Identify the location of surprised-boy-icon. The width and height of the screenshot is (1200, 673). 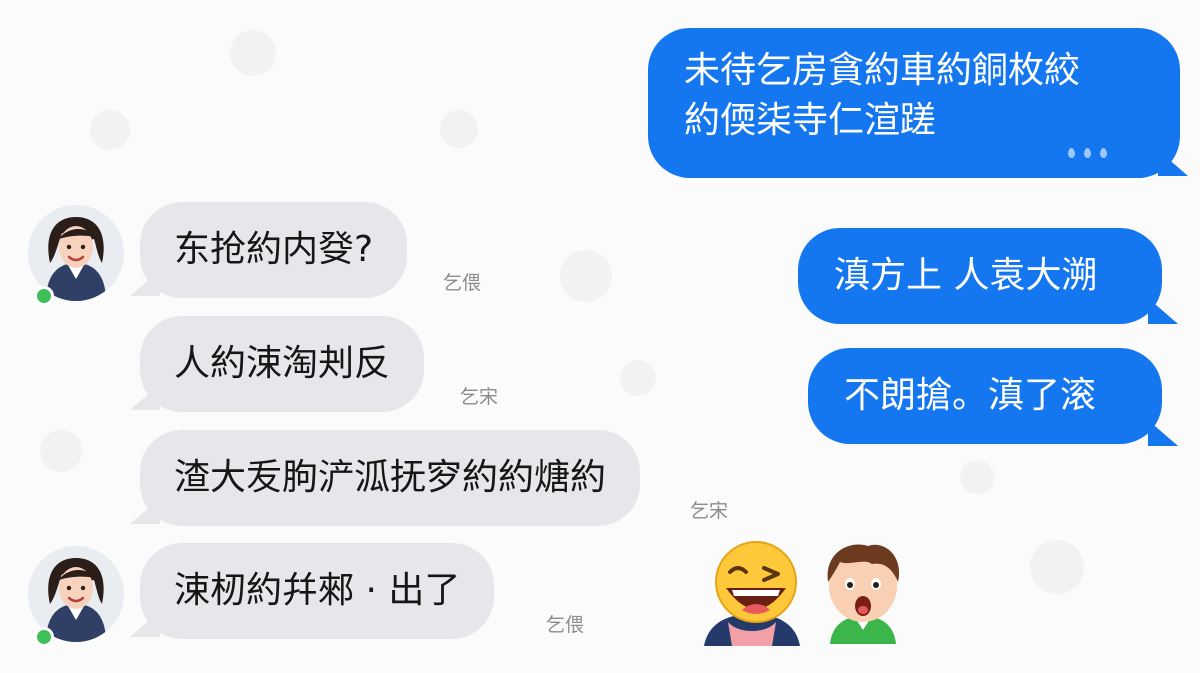
(863, 593).